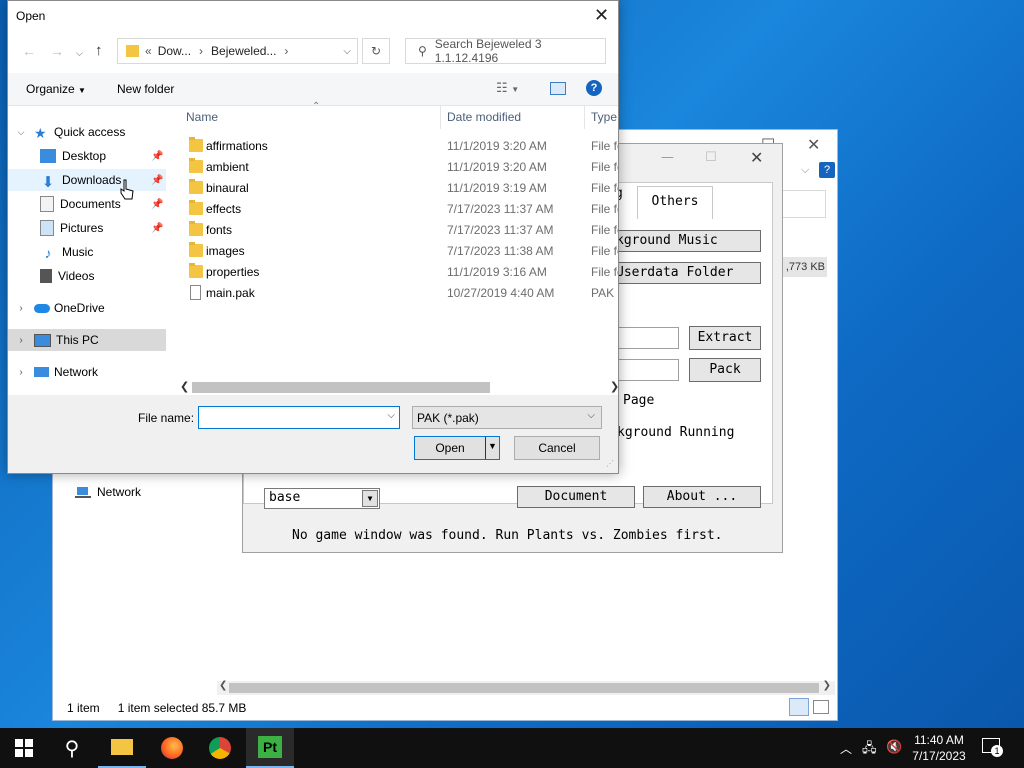 Image resolution: width=1024 pixels, height=768 pixels. I want to click on preview-pane-icon, so click(558, 88).